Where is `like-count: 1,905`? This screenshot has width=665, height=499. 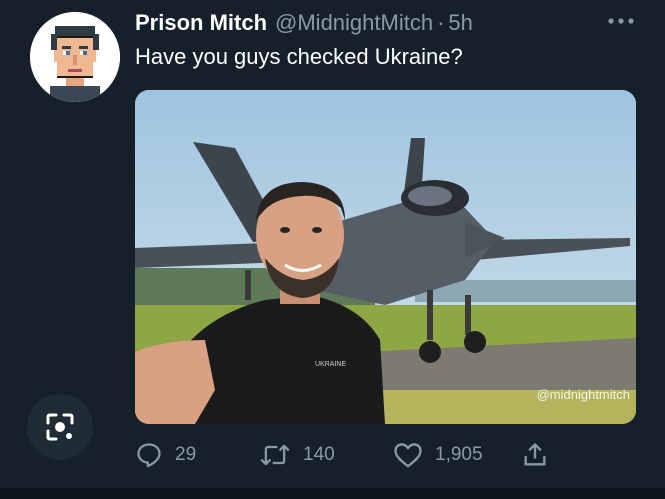 like-count: 1,905 is located at coordinates (459, 454).